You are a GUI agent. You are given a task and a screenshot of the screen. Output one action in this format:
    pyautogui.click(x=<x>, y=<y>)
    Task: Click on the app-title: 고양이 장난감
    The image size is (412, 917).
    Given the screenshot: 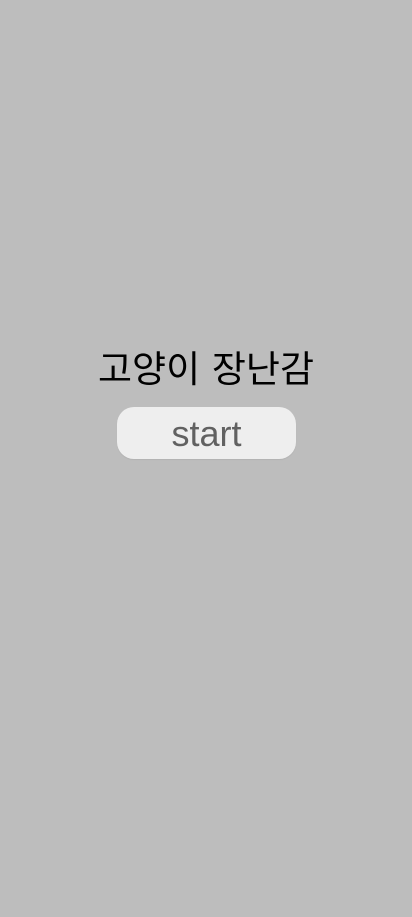 What is the action you would take?
    pyautogui.click(x=205, y=369)
    